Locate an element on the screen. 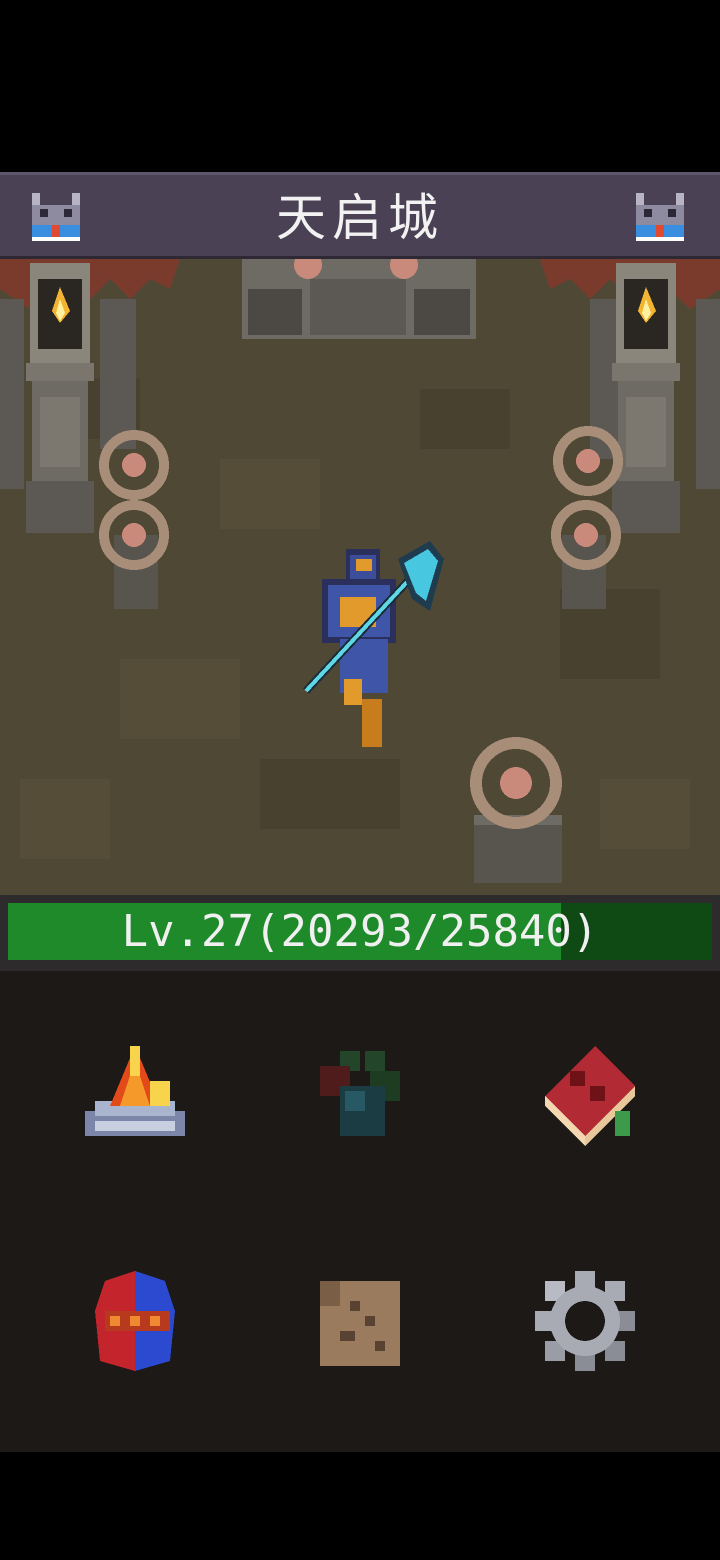 This screenshot has width=720, height=1560. altar-block is located at coordinates (359, 299).